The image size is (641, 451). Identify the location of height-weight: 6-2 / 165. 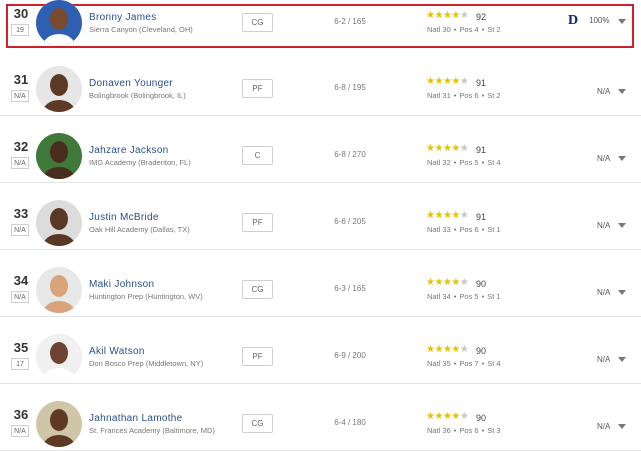
(350, 21).